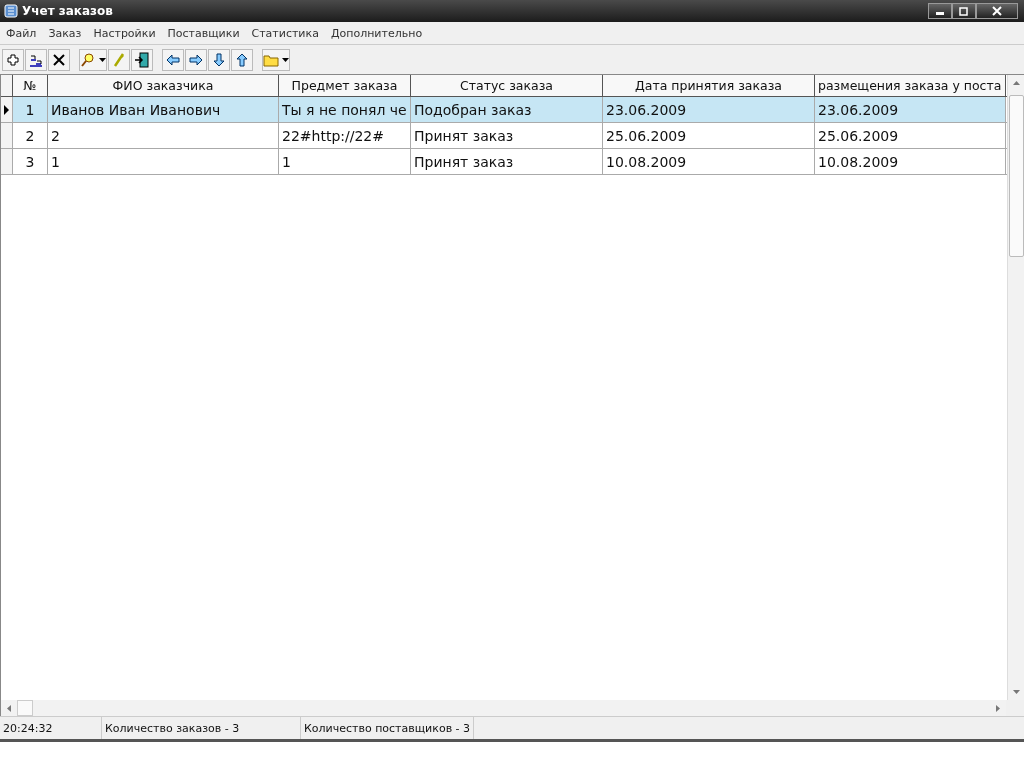 The width and height of the screenshot is (1024, 768). What do you see at coordinates (910, 85) in the screenshot?
I see `column-header: размещения заказа у поста` at bounding box center [910, 85].